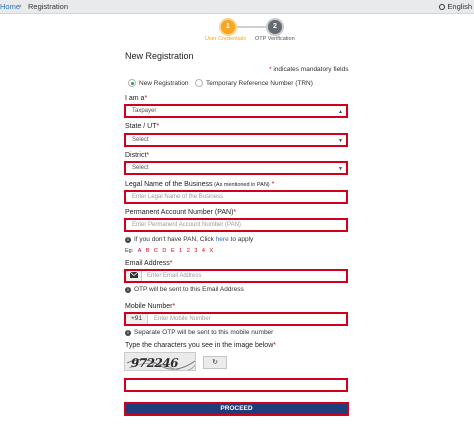 The width and height of the screenshot is (474, 424). I want to click on captcha-refresh-button: ↻, so click(215, 362).